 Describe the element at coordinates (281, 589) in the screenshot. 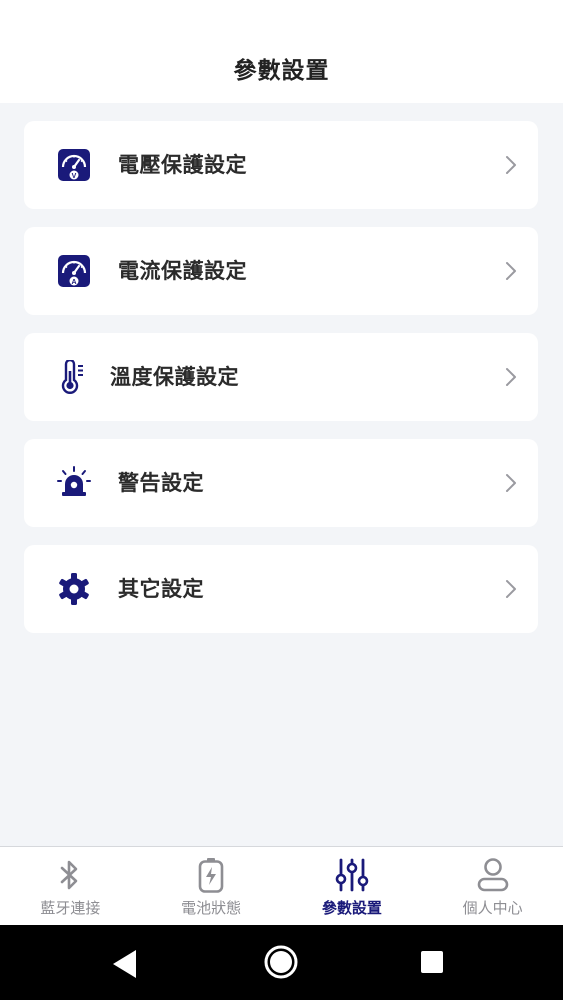

I see `menu-item-other-settings: 其它設定` at that location.